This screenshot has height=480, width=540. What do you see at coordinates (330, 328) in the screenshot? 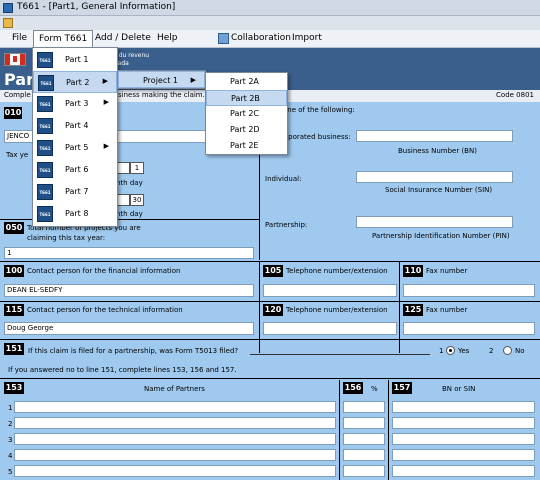
I see `technical-phone-field` at bounding box center [330, 328].